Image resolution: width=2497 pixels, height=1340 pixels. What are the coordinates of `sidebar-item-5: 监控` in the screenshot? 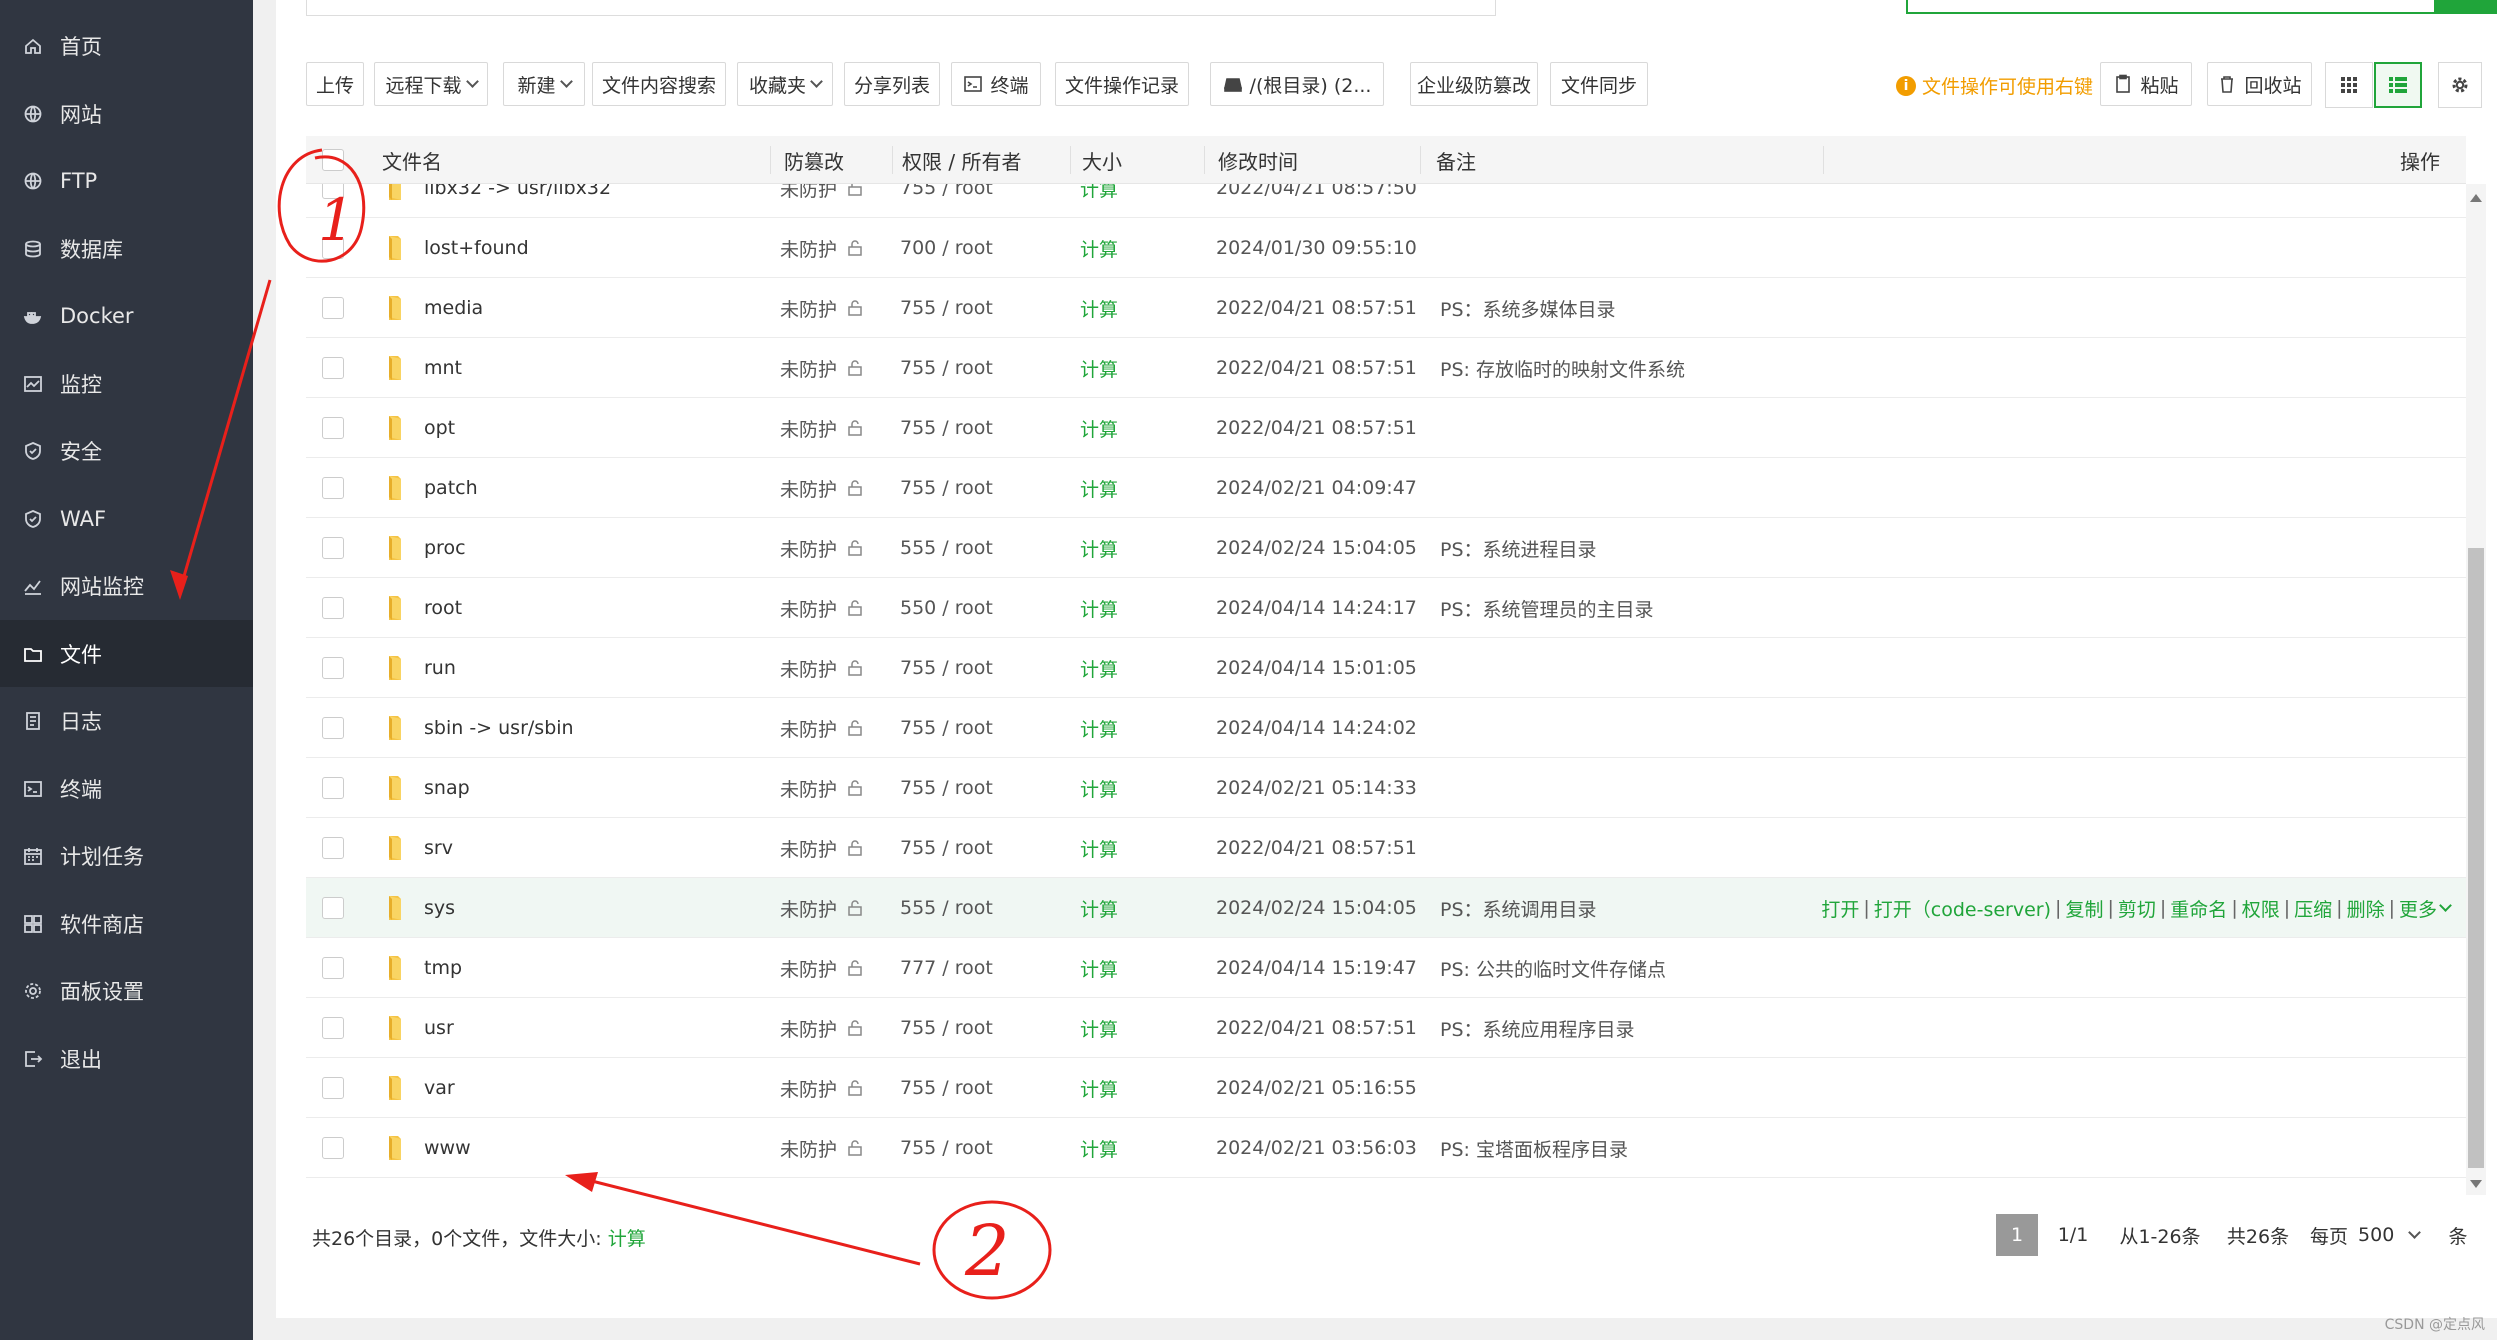 It's located at (126, 383).